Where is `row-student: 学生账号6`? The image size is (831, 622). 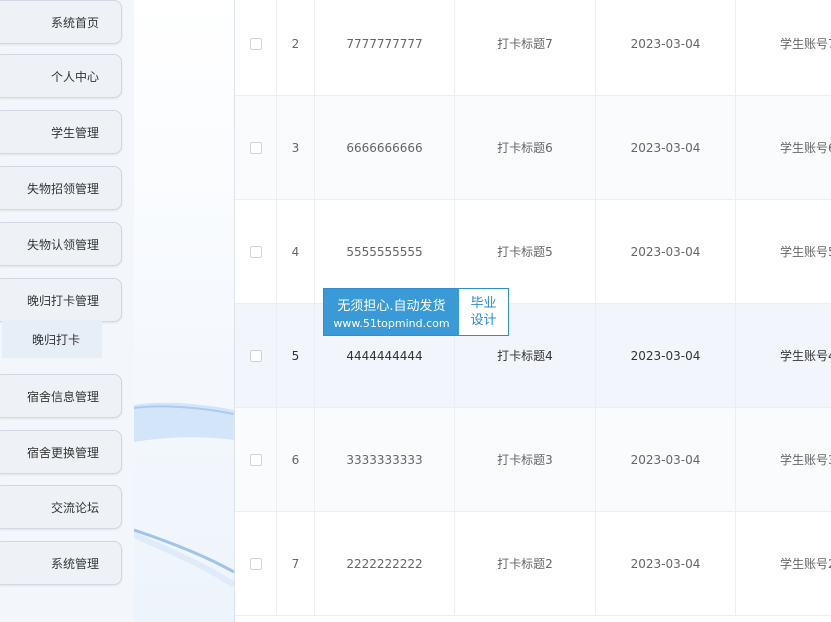
row-student: 学生账号6 is located at coordinates (805, 148).